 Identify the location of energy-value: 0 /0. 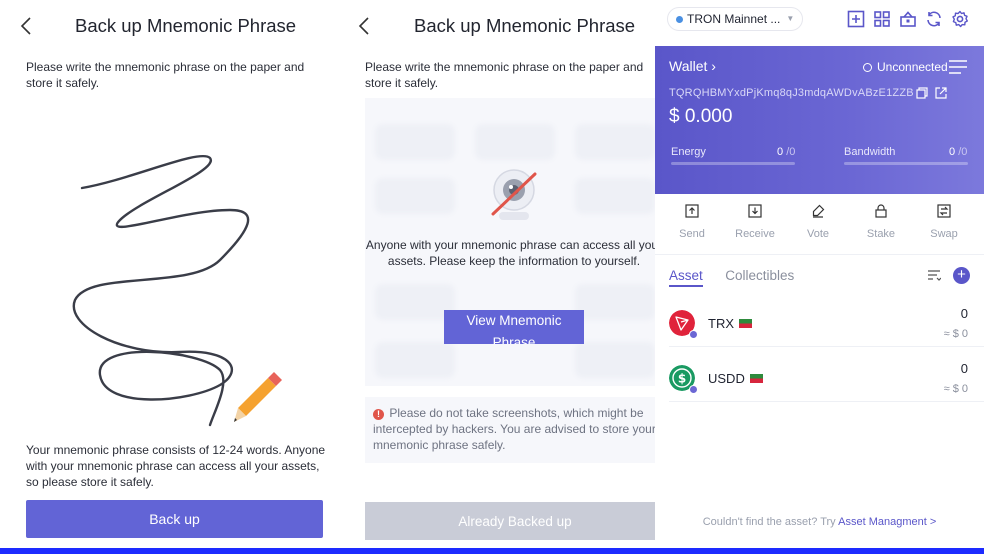
(786, 152).